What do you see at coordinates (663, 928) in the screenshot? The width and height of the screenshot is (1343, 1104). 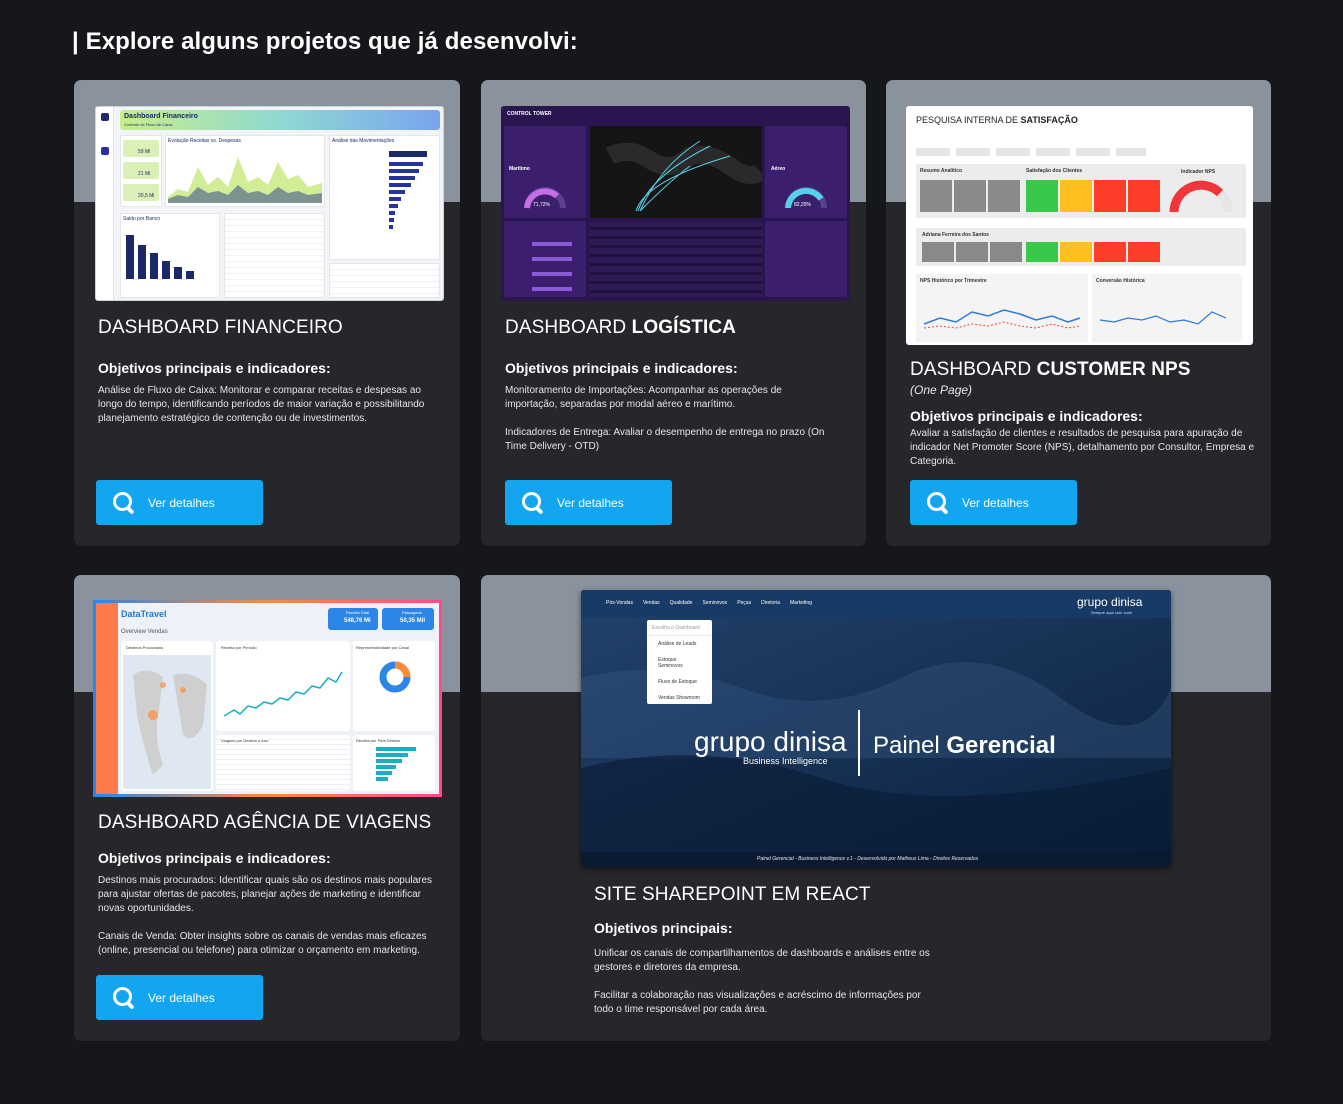 I see `objectives-heading: Objetivos principais:` at bounding box center [663, 928].